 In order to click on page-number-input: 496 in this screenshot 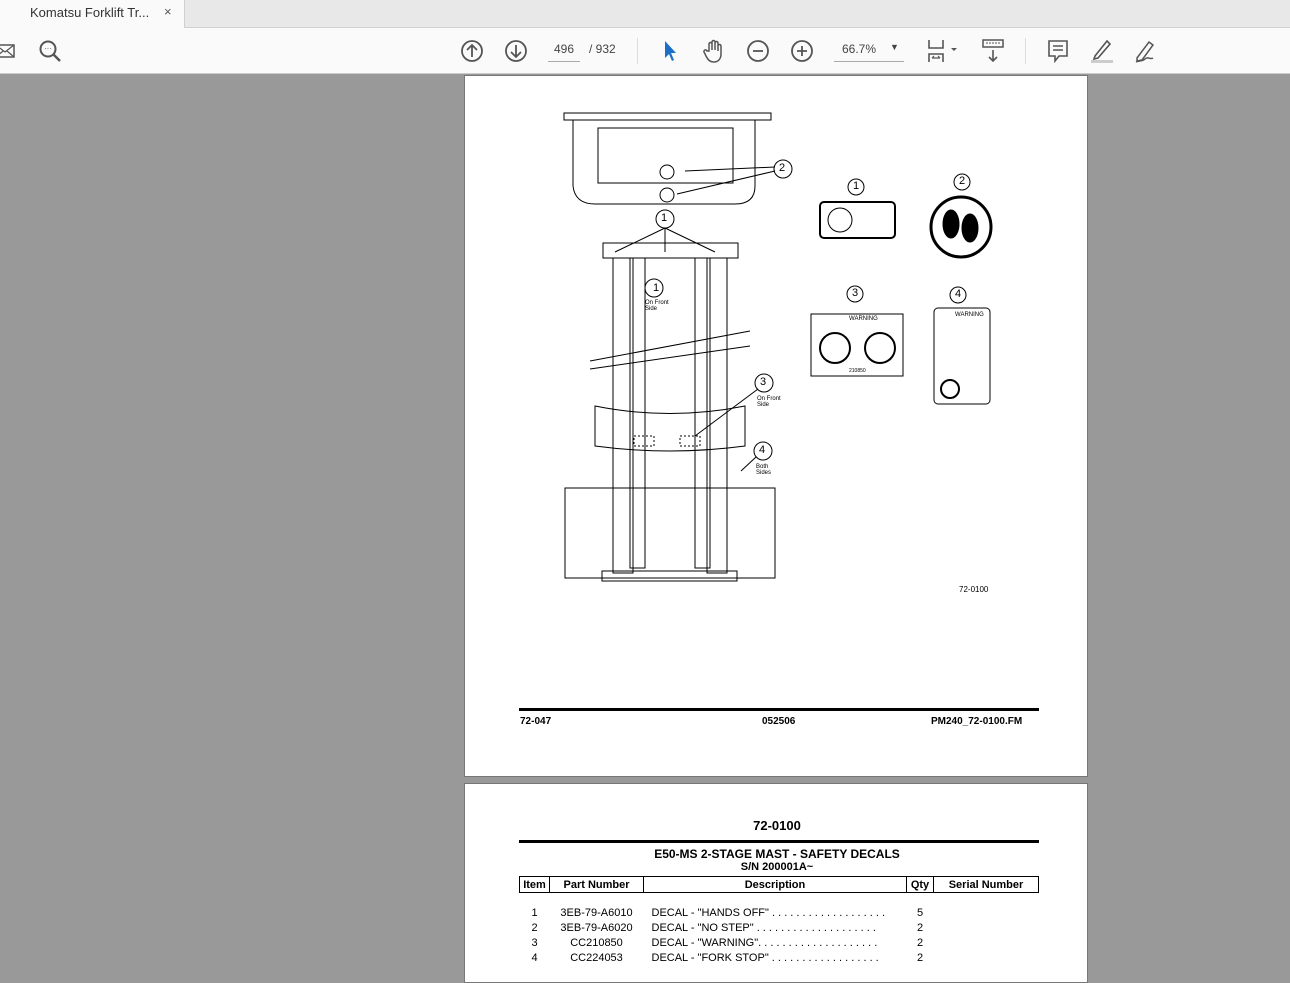, I will do `click(564, 52)`.